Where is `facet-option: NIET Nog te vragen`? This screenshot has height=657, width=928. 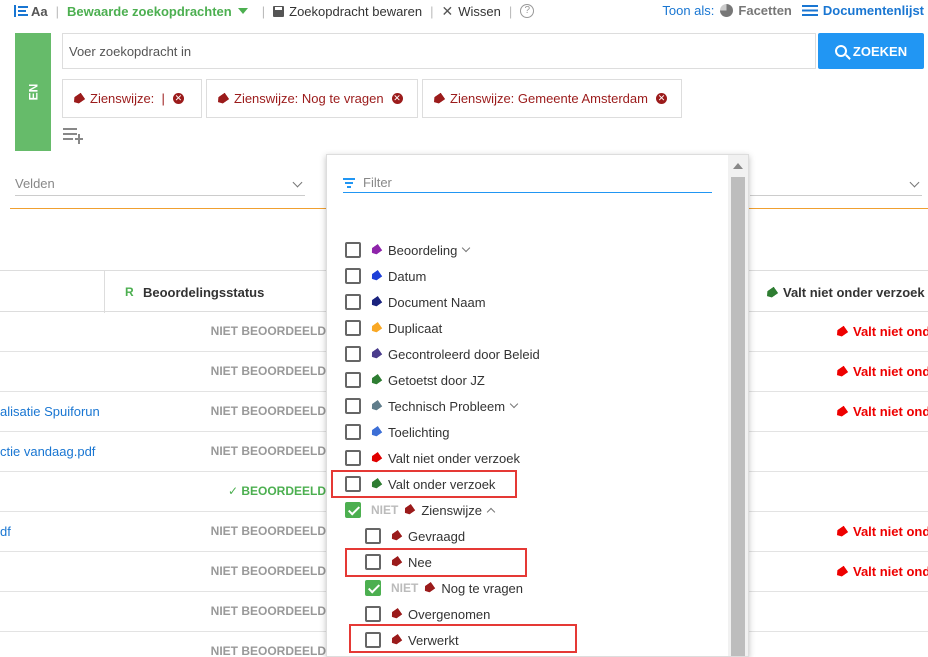
facet-option: NIET Nog te vragen is located at coordinates (444, 588).